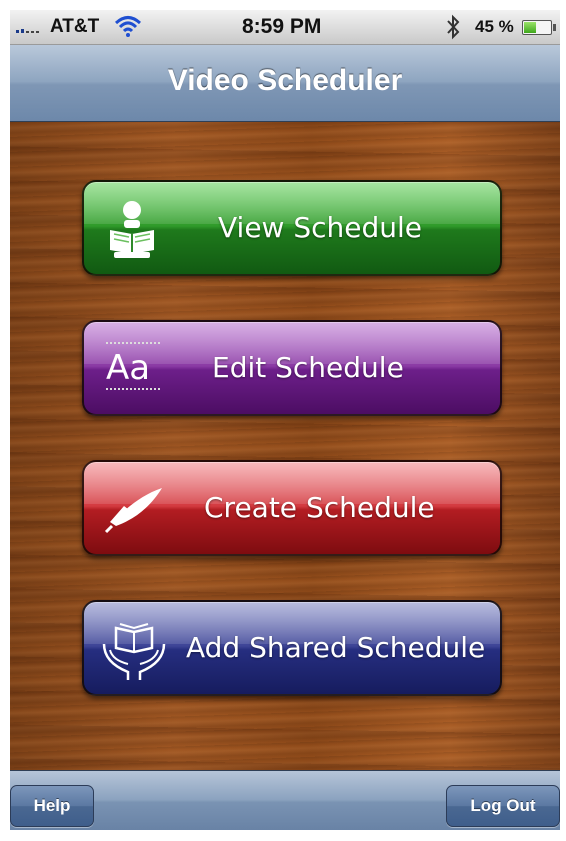 This screenshot has width=566, height=841. What do you see at coordinates (285, 800) in the screenshot?
I see `bottom-toolbar: Help Log Out` at bounding box center [285, 800].